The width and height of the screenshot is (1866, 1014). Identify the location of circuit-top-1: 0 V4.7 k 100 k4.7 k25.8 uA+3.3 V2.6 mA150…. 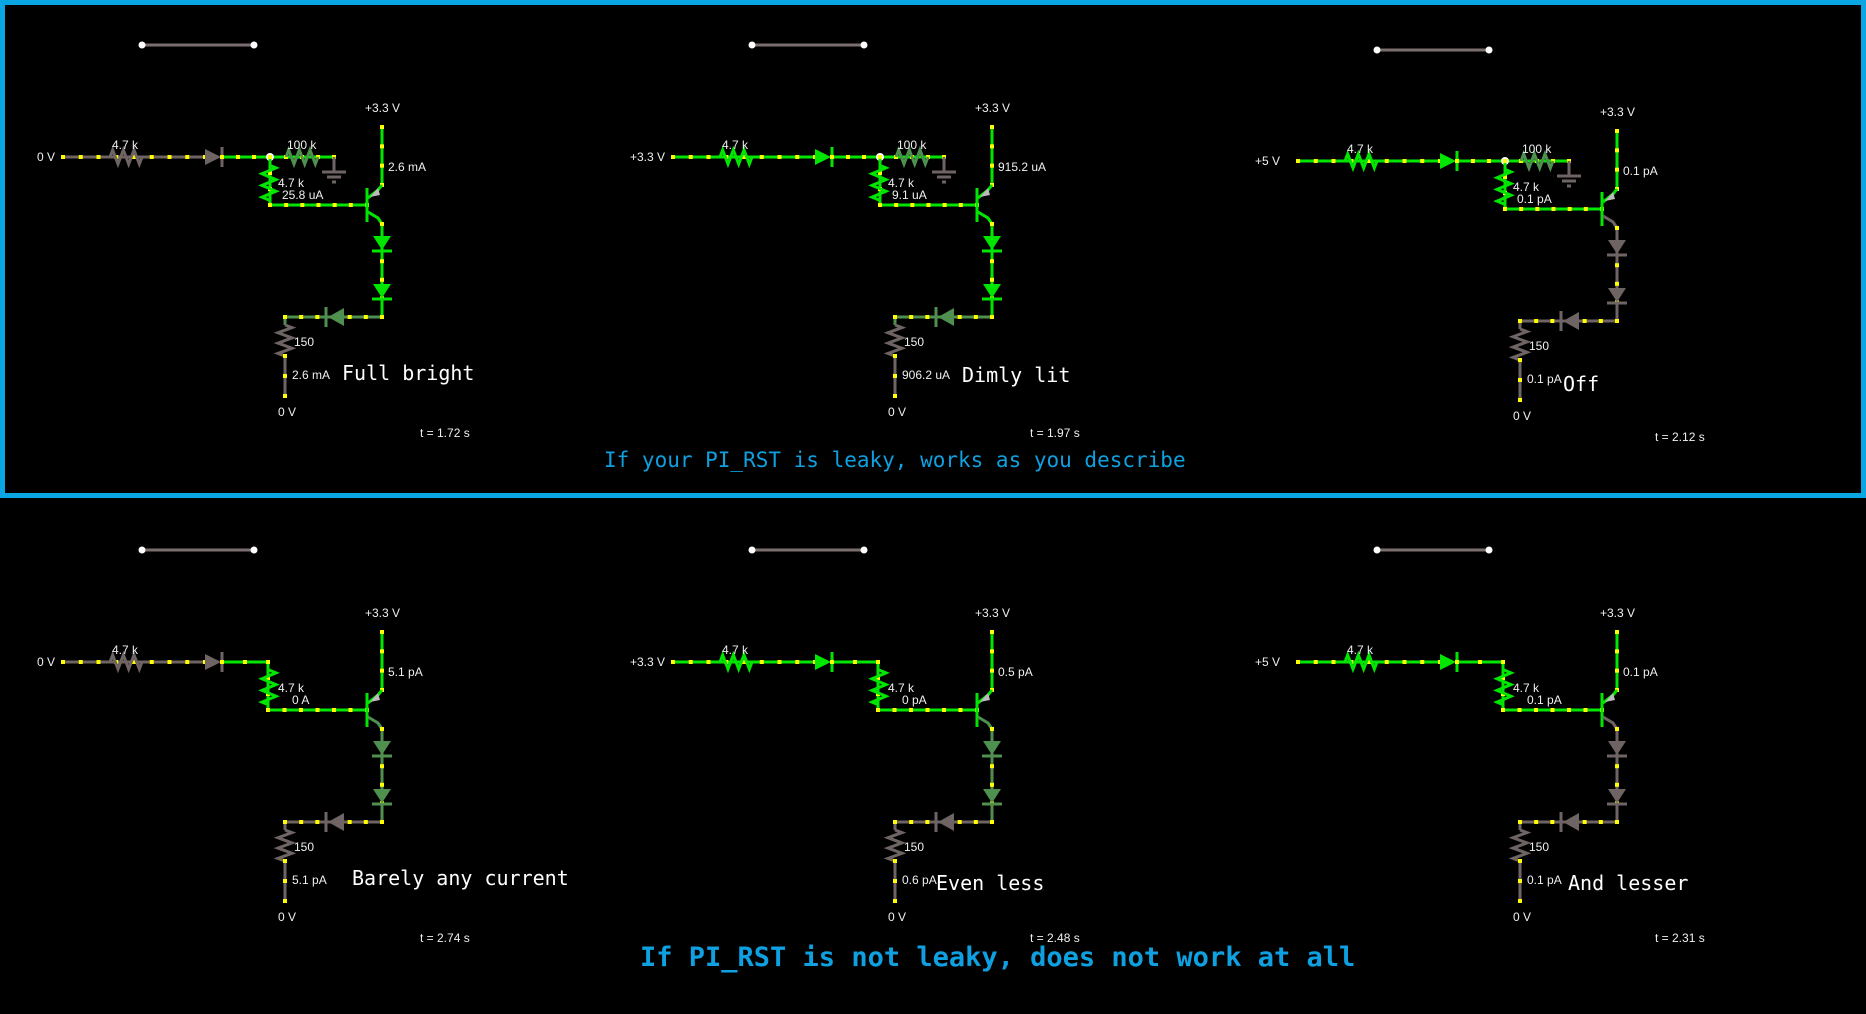
(255, 240).